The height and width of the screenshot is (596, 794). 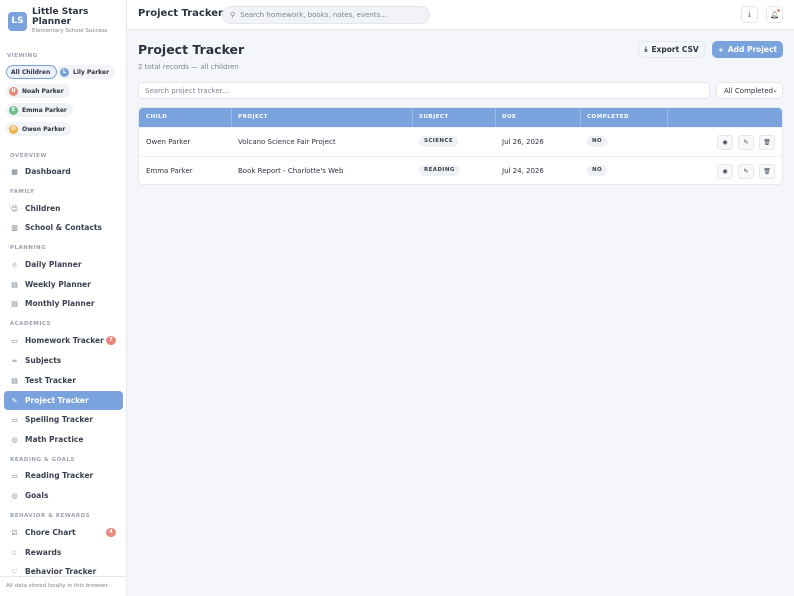 I want to click on brand-name: Little Stars Planner, so click(x=60, y=17).